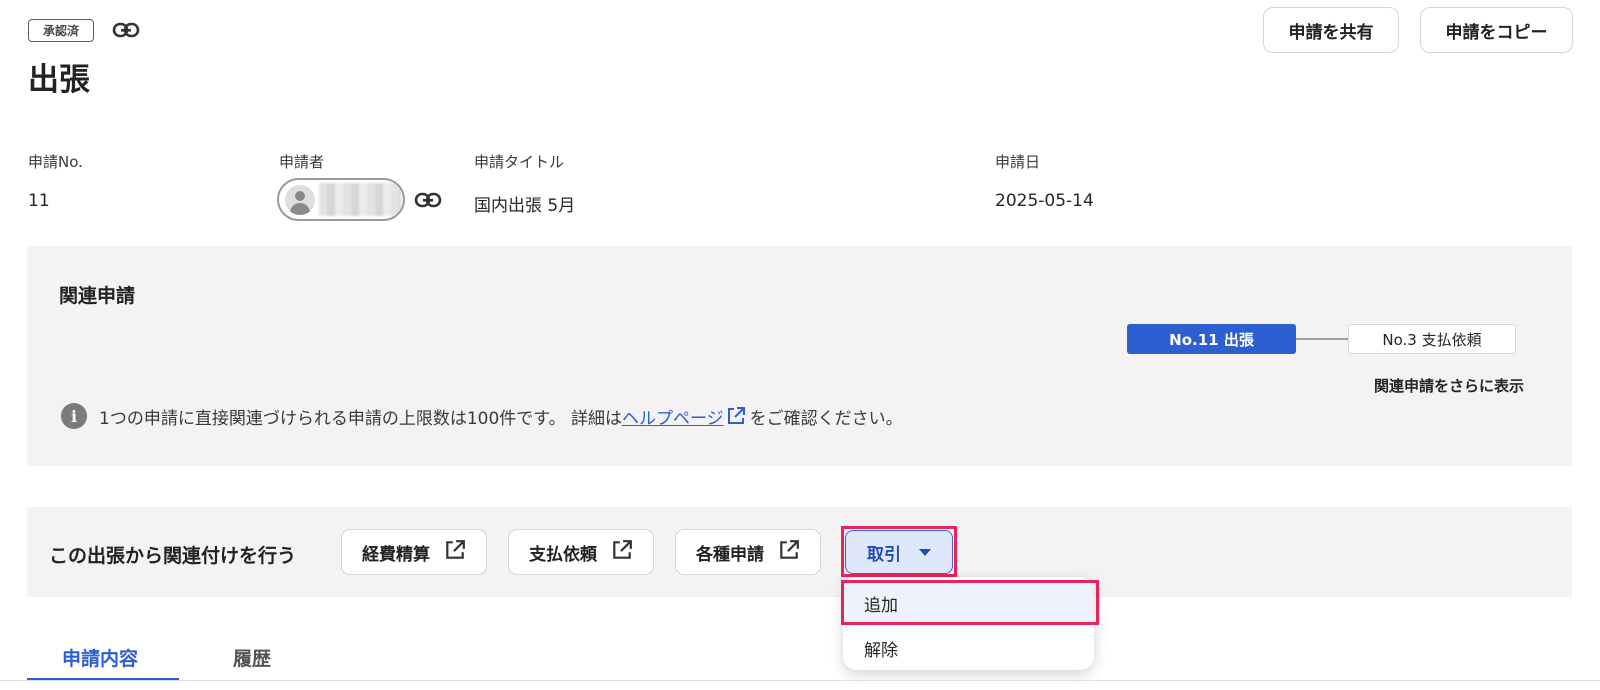  Describe the element at coordinates (826, 418) in the screenshot. I see `info-text-after: をご確認ください。` at that location.